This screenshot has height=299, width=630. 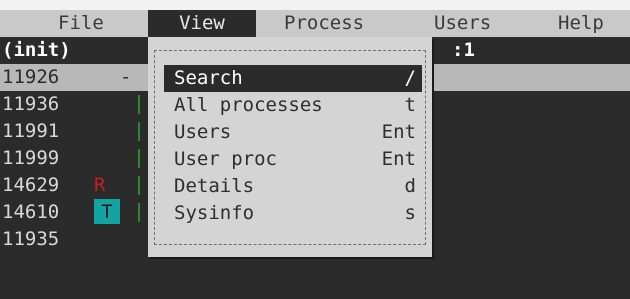 I want to click on process-state-stopped: T, so click(x=107, y=211).